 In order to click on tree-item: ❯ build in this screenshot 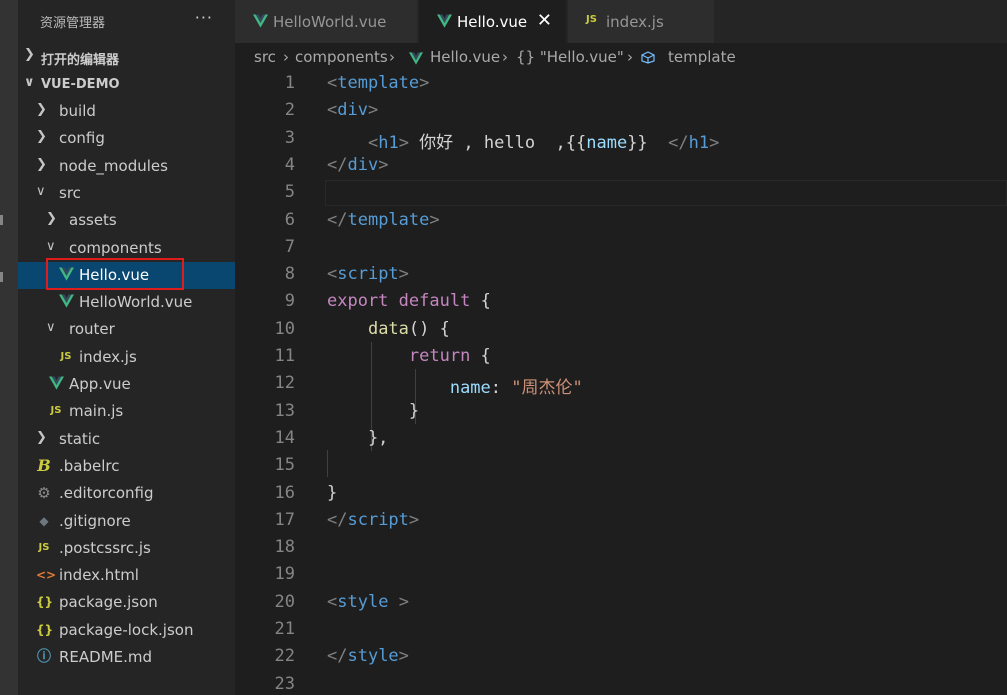, I will do `click(126, 111)`.